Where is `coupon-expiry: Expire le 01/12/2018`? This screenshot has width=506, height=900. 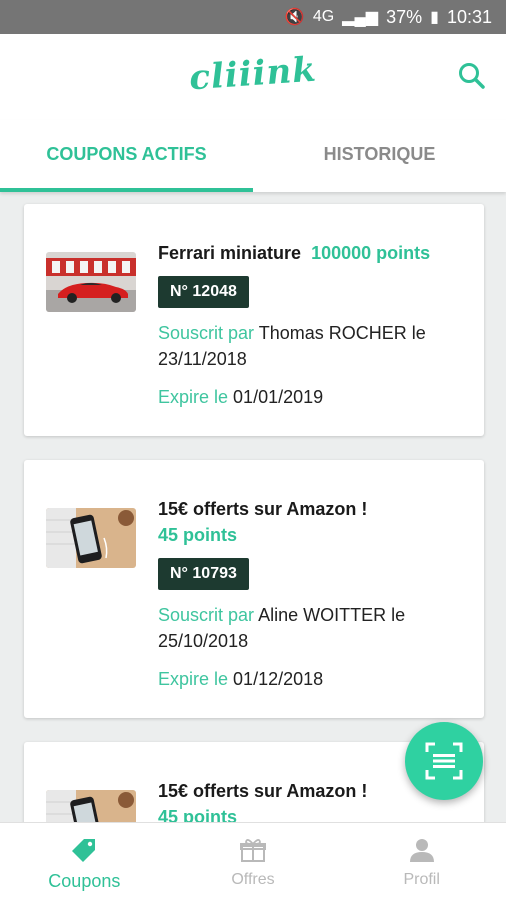 coupon-expiry: Expire le 01/12/2018 is located at coordinates (314, 679).